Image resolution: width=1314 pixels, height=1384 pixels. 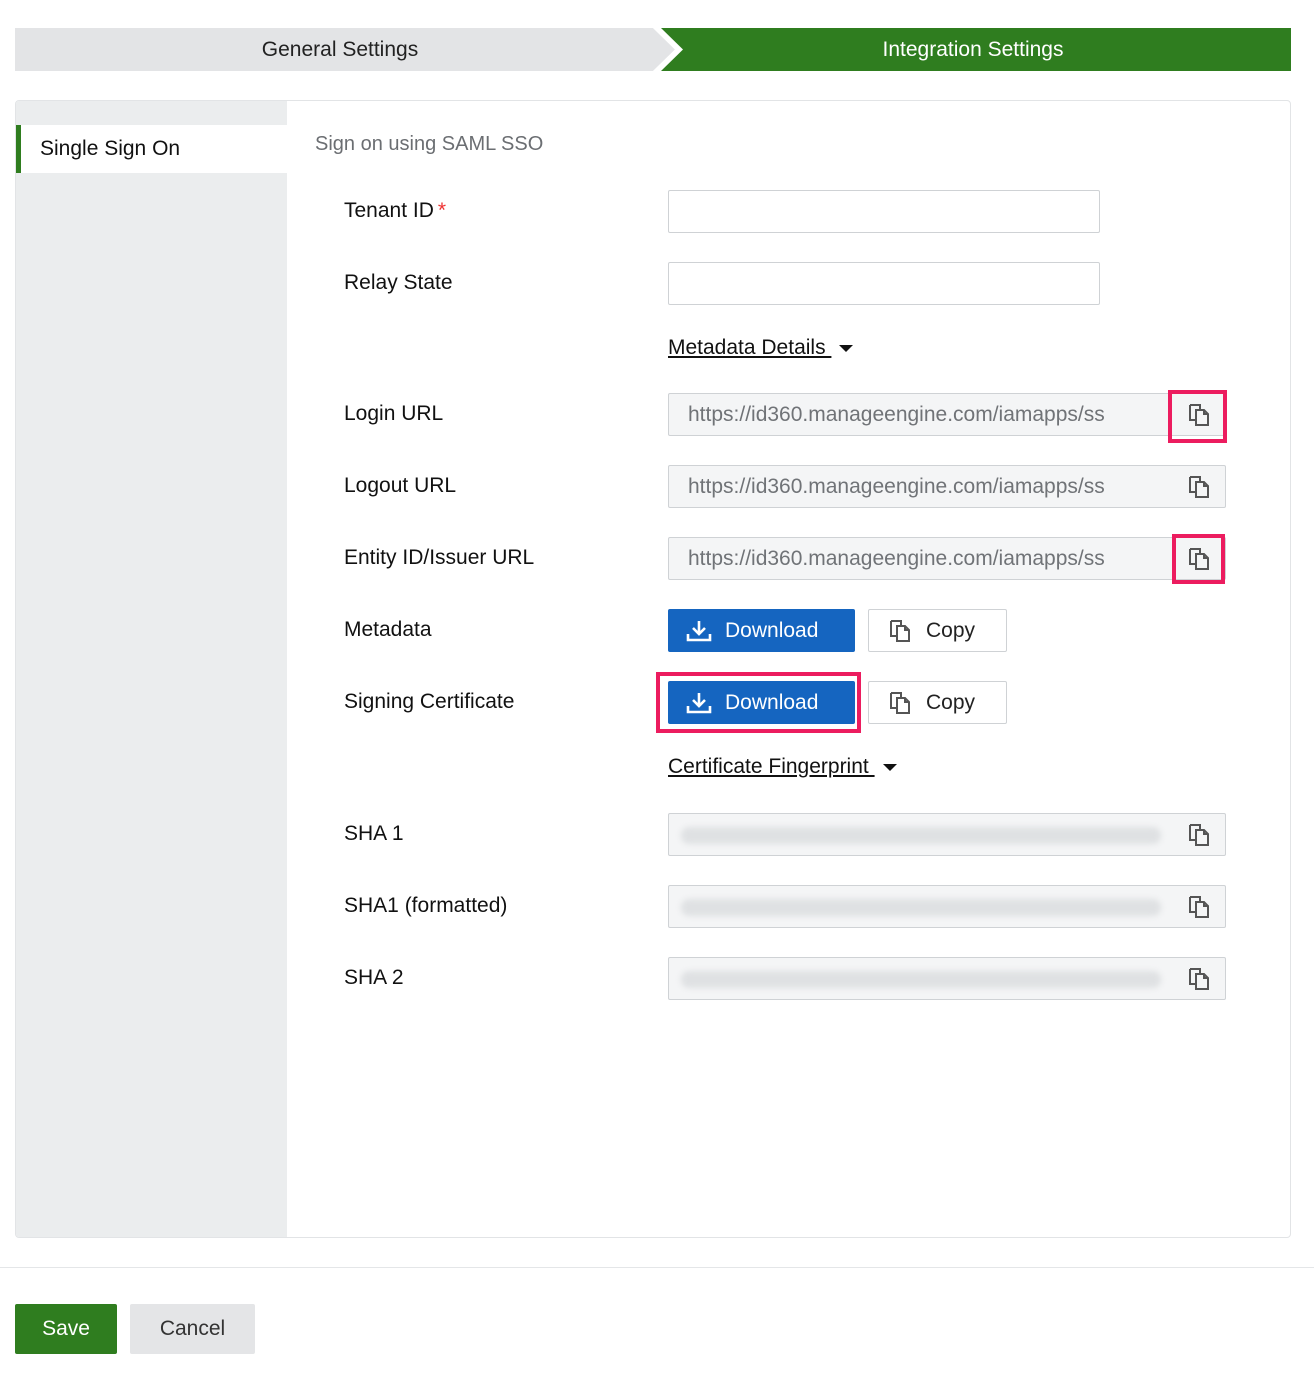 I want to click on required-mark: *, so click(x=442, y=210).